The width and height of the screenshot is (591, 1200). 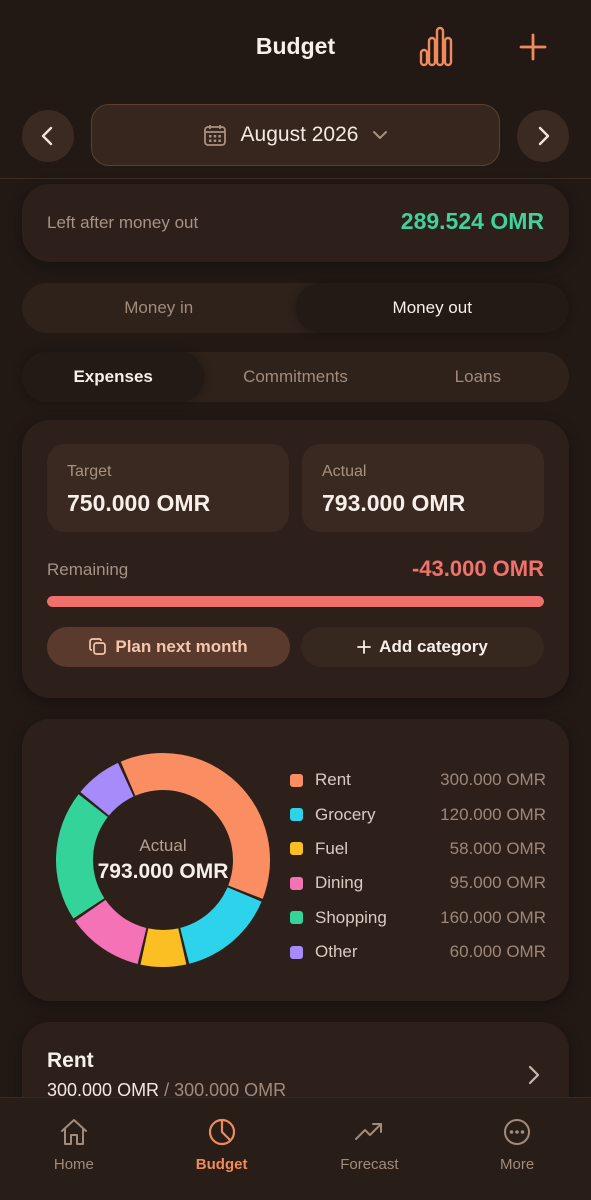 I want to click on legend-value: 300.000 OMR, so click(x=493, y=780).